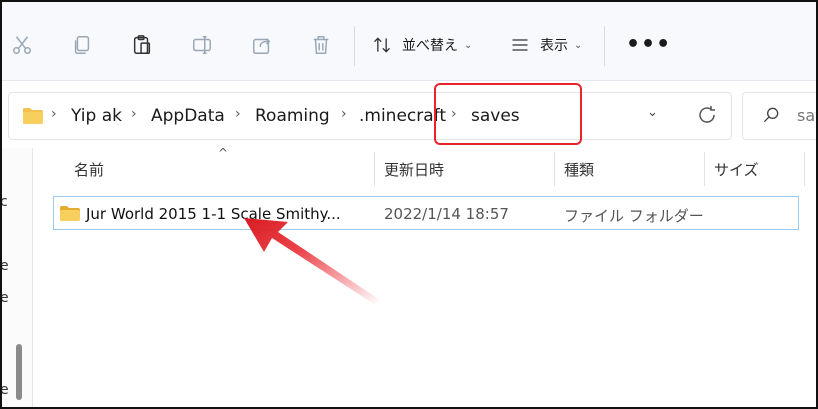  I want to click on view-icon, so click(520, 45).